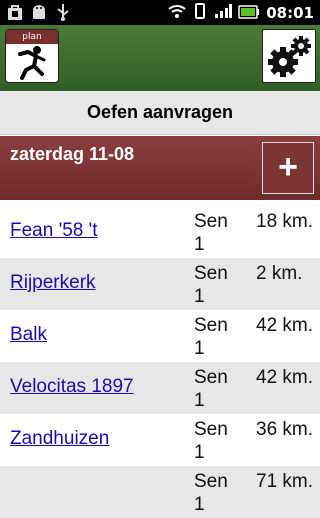 This screenshot has width=320, height=518. What do you see at coordinates (53, 283) in the screenshot?
I see `club-link: Rijperkerk` at bounding box center [53, 283].